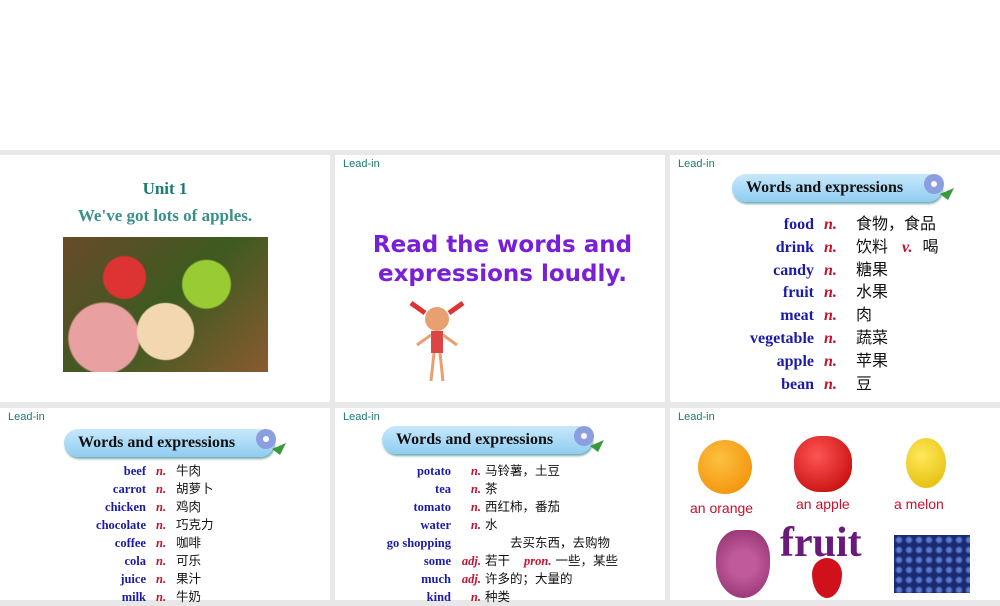  Describe the element at coordinates (864, 383) in the screenshot. I see `chinese-meaning: 豆` at that location.